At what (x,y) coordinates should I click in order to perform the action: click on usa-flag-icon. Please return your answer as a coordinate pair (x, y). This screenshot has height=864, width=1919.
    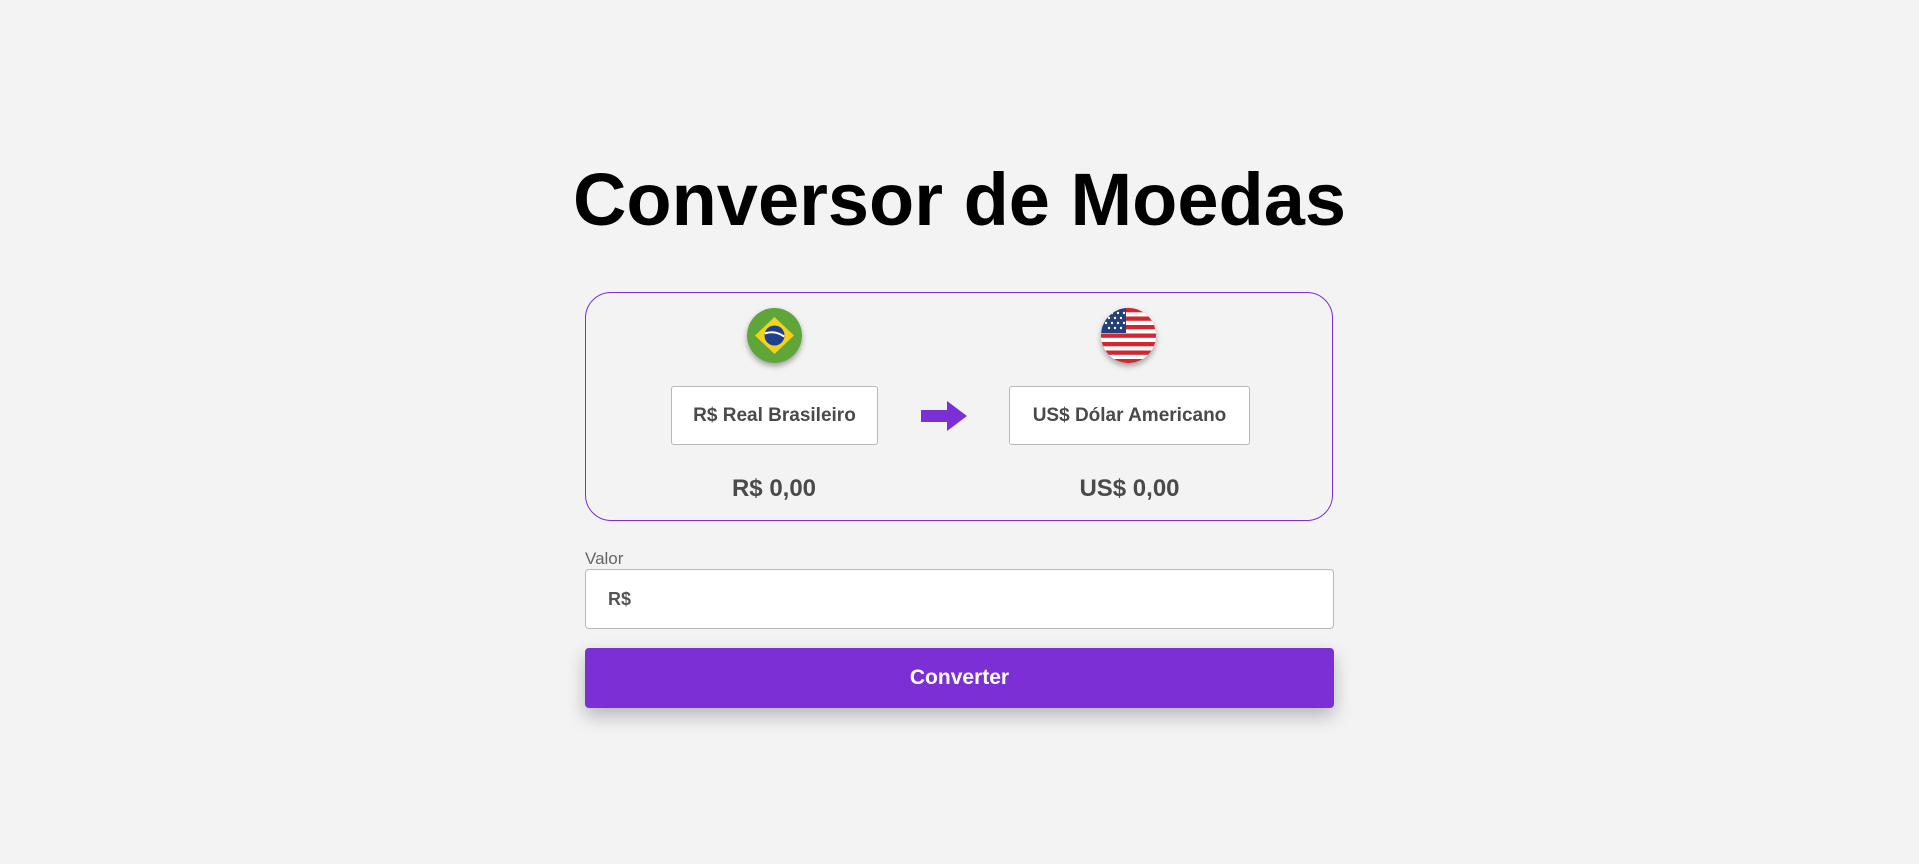
    Looking at the image, I should click on (1128, 335).